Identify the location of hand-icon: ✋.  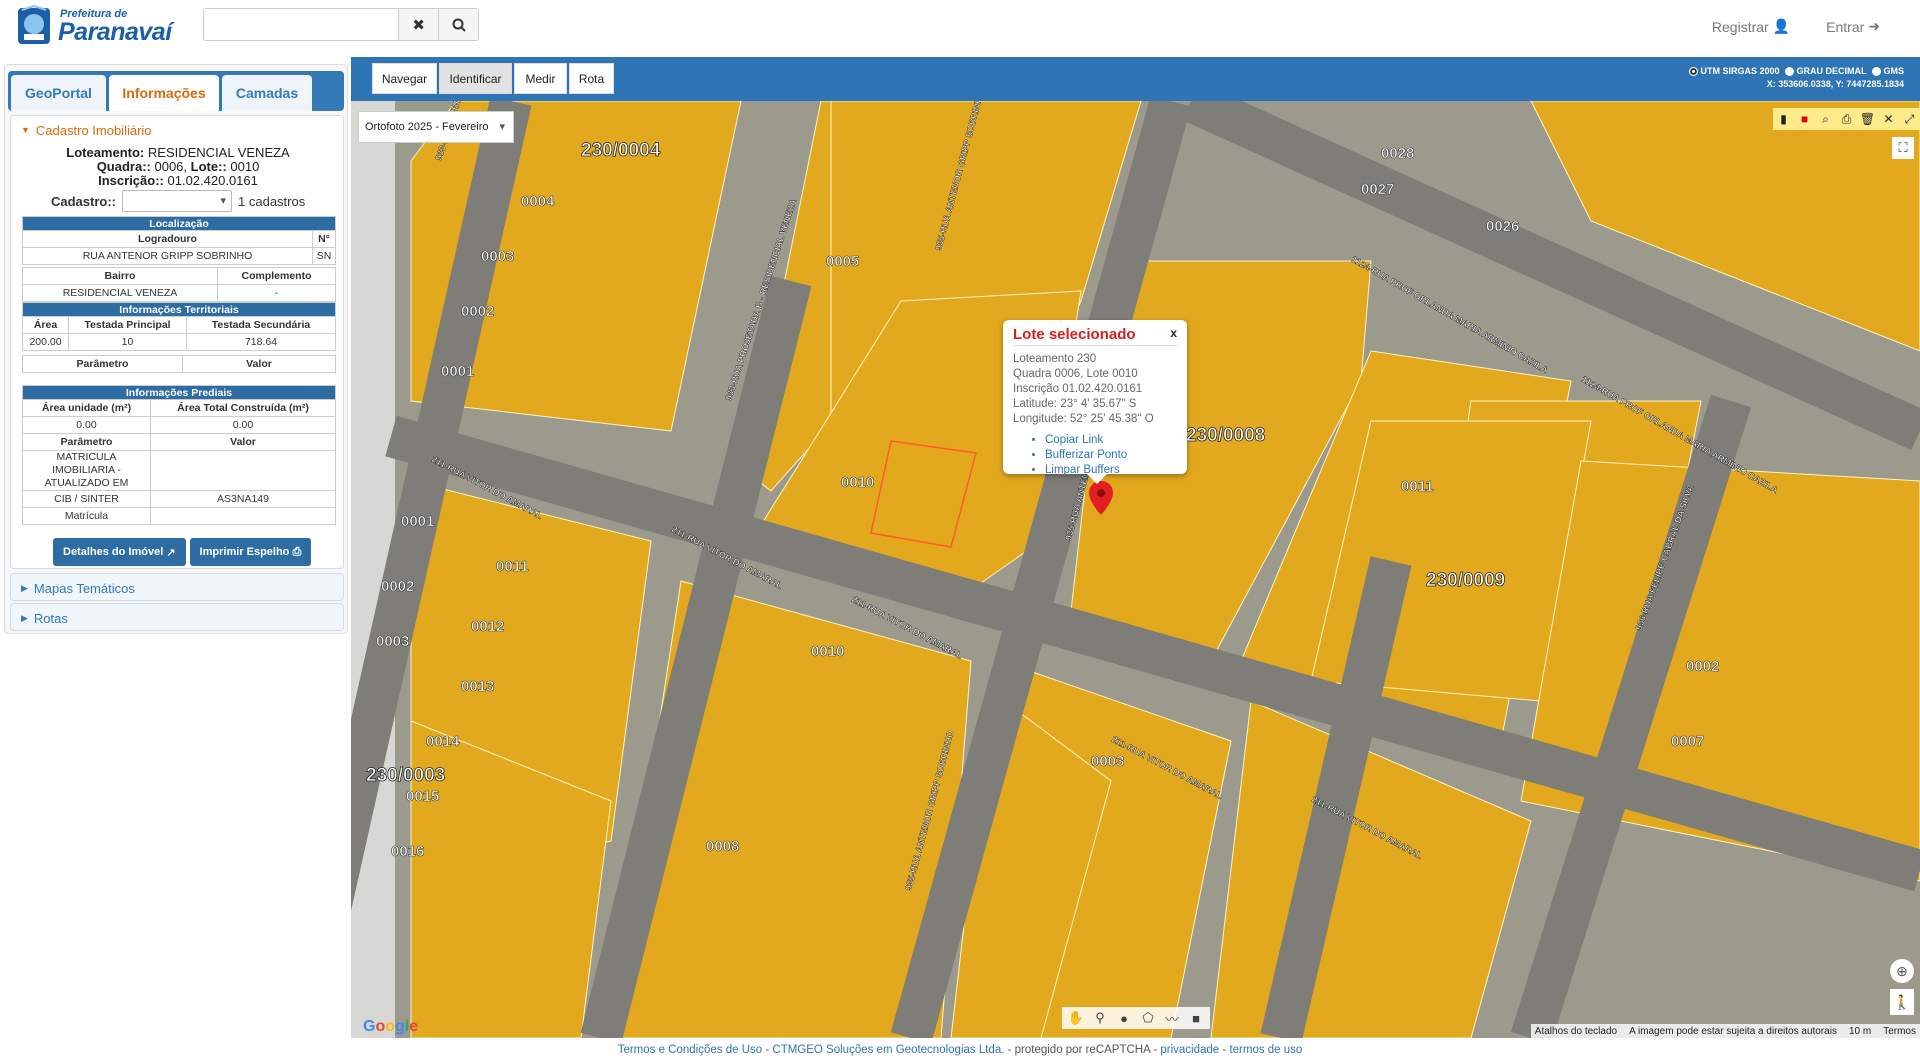
(1076, 1018).